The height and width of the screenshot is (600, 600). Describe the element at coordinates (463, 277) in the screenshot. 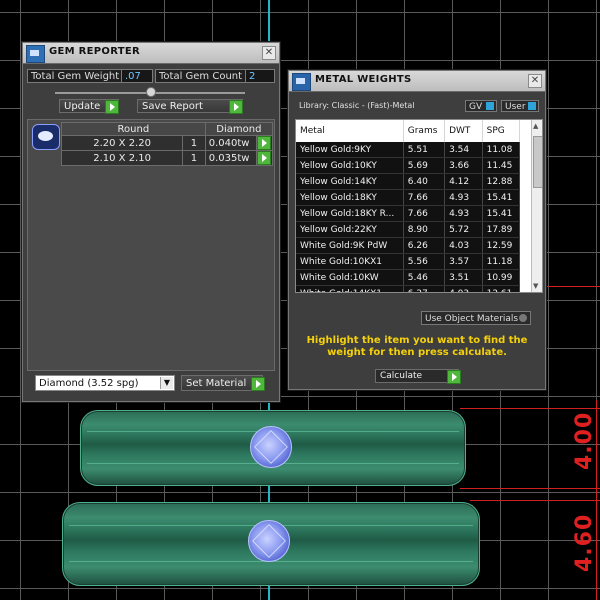

I see `metal-cell-dwt: 3.51` at that location.